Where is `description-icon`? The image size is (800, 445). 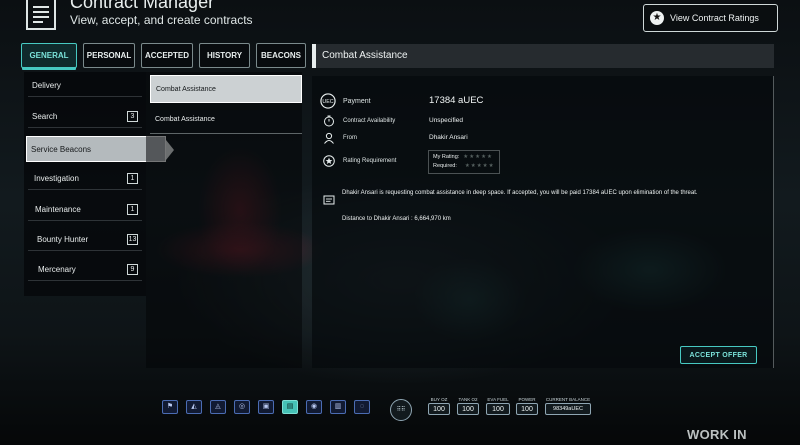 description-icon is located at coordinates (329, 200).